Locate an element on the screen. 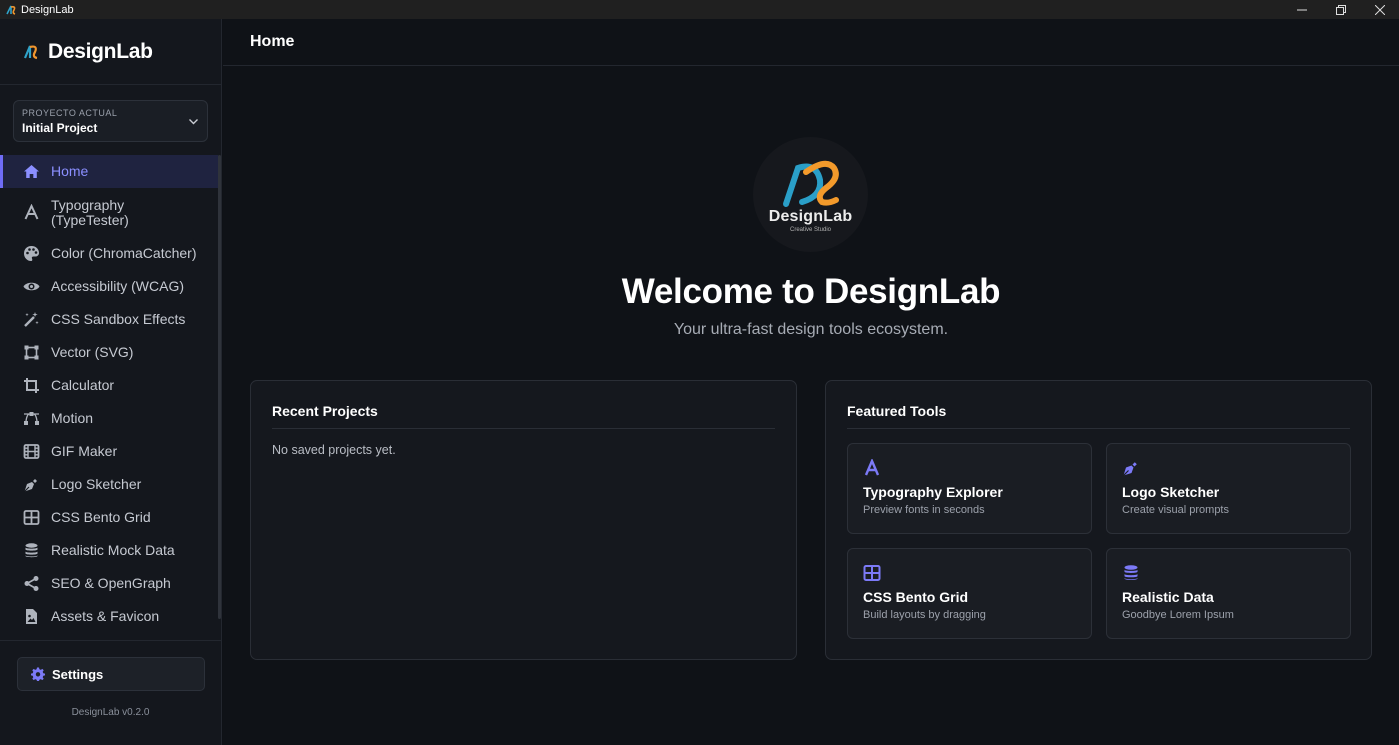 The height and width of the screenshot is (745, 1399). window-controls is located at coordinates (1340, 9).